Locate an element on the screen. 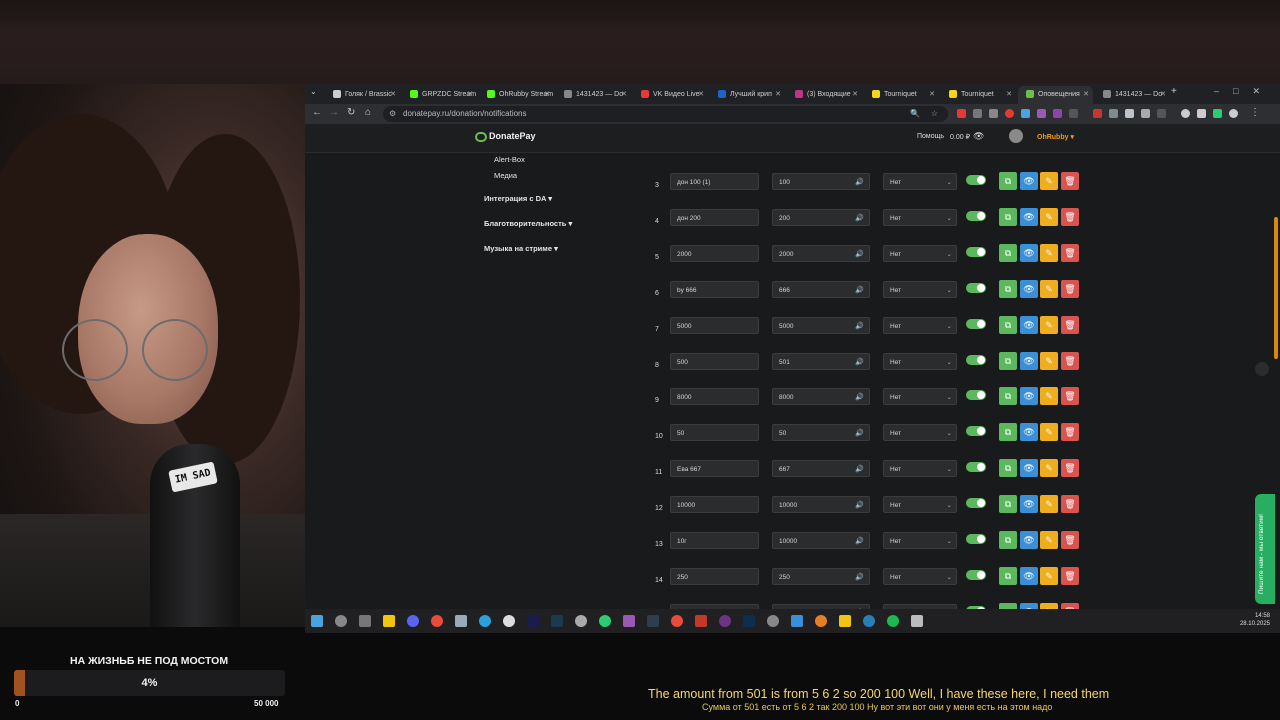  reload-icon: ↻ is located at coordinates (351, 112).